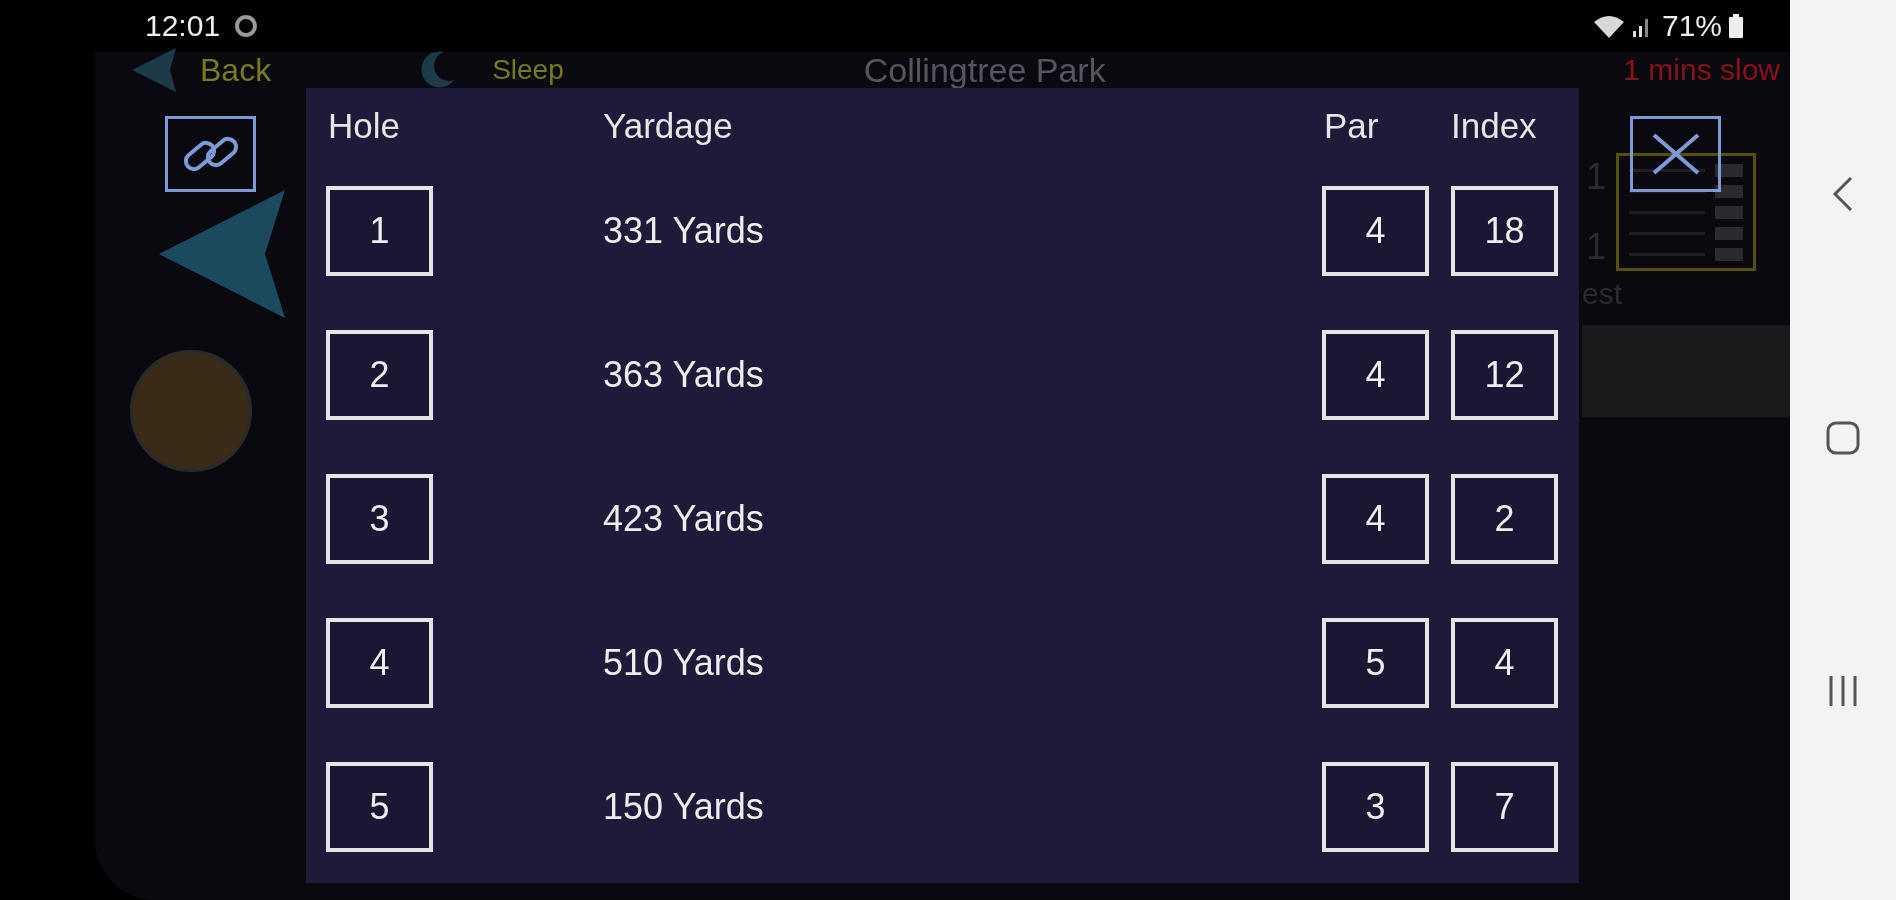  I want to click on home-icon, so click(1843, 438).